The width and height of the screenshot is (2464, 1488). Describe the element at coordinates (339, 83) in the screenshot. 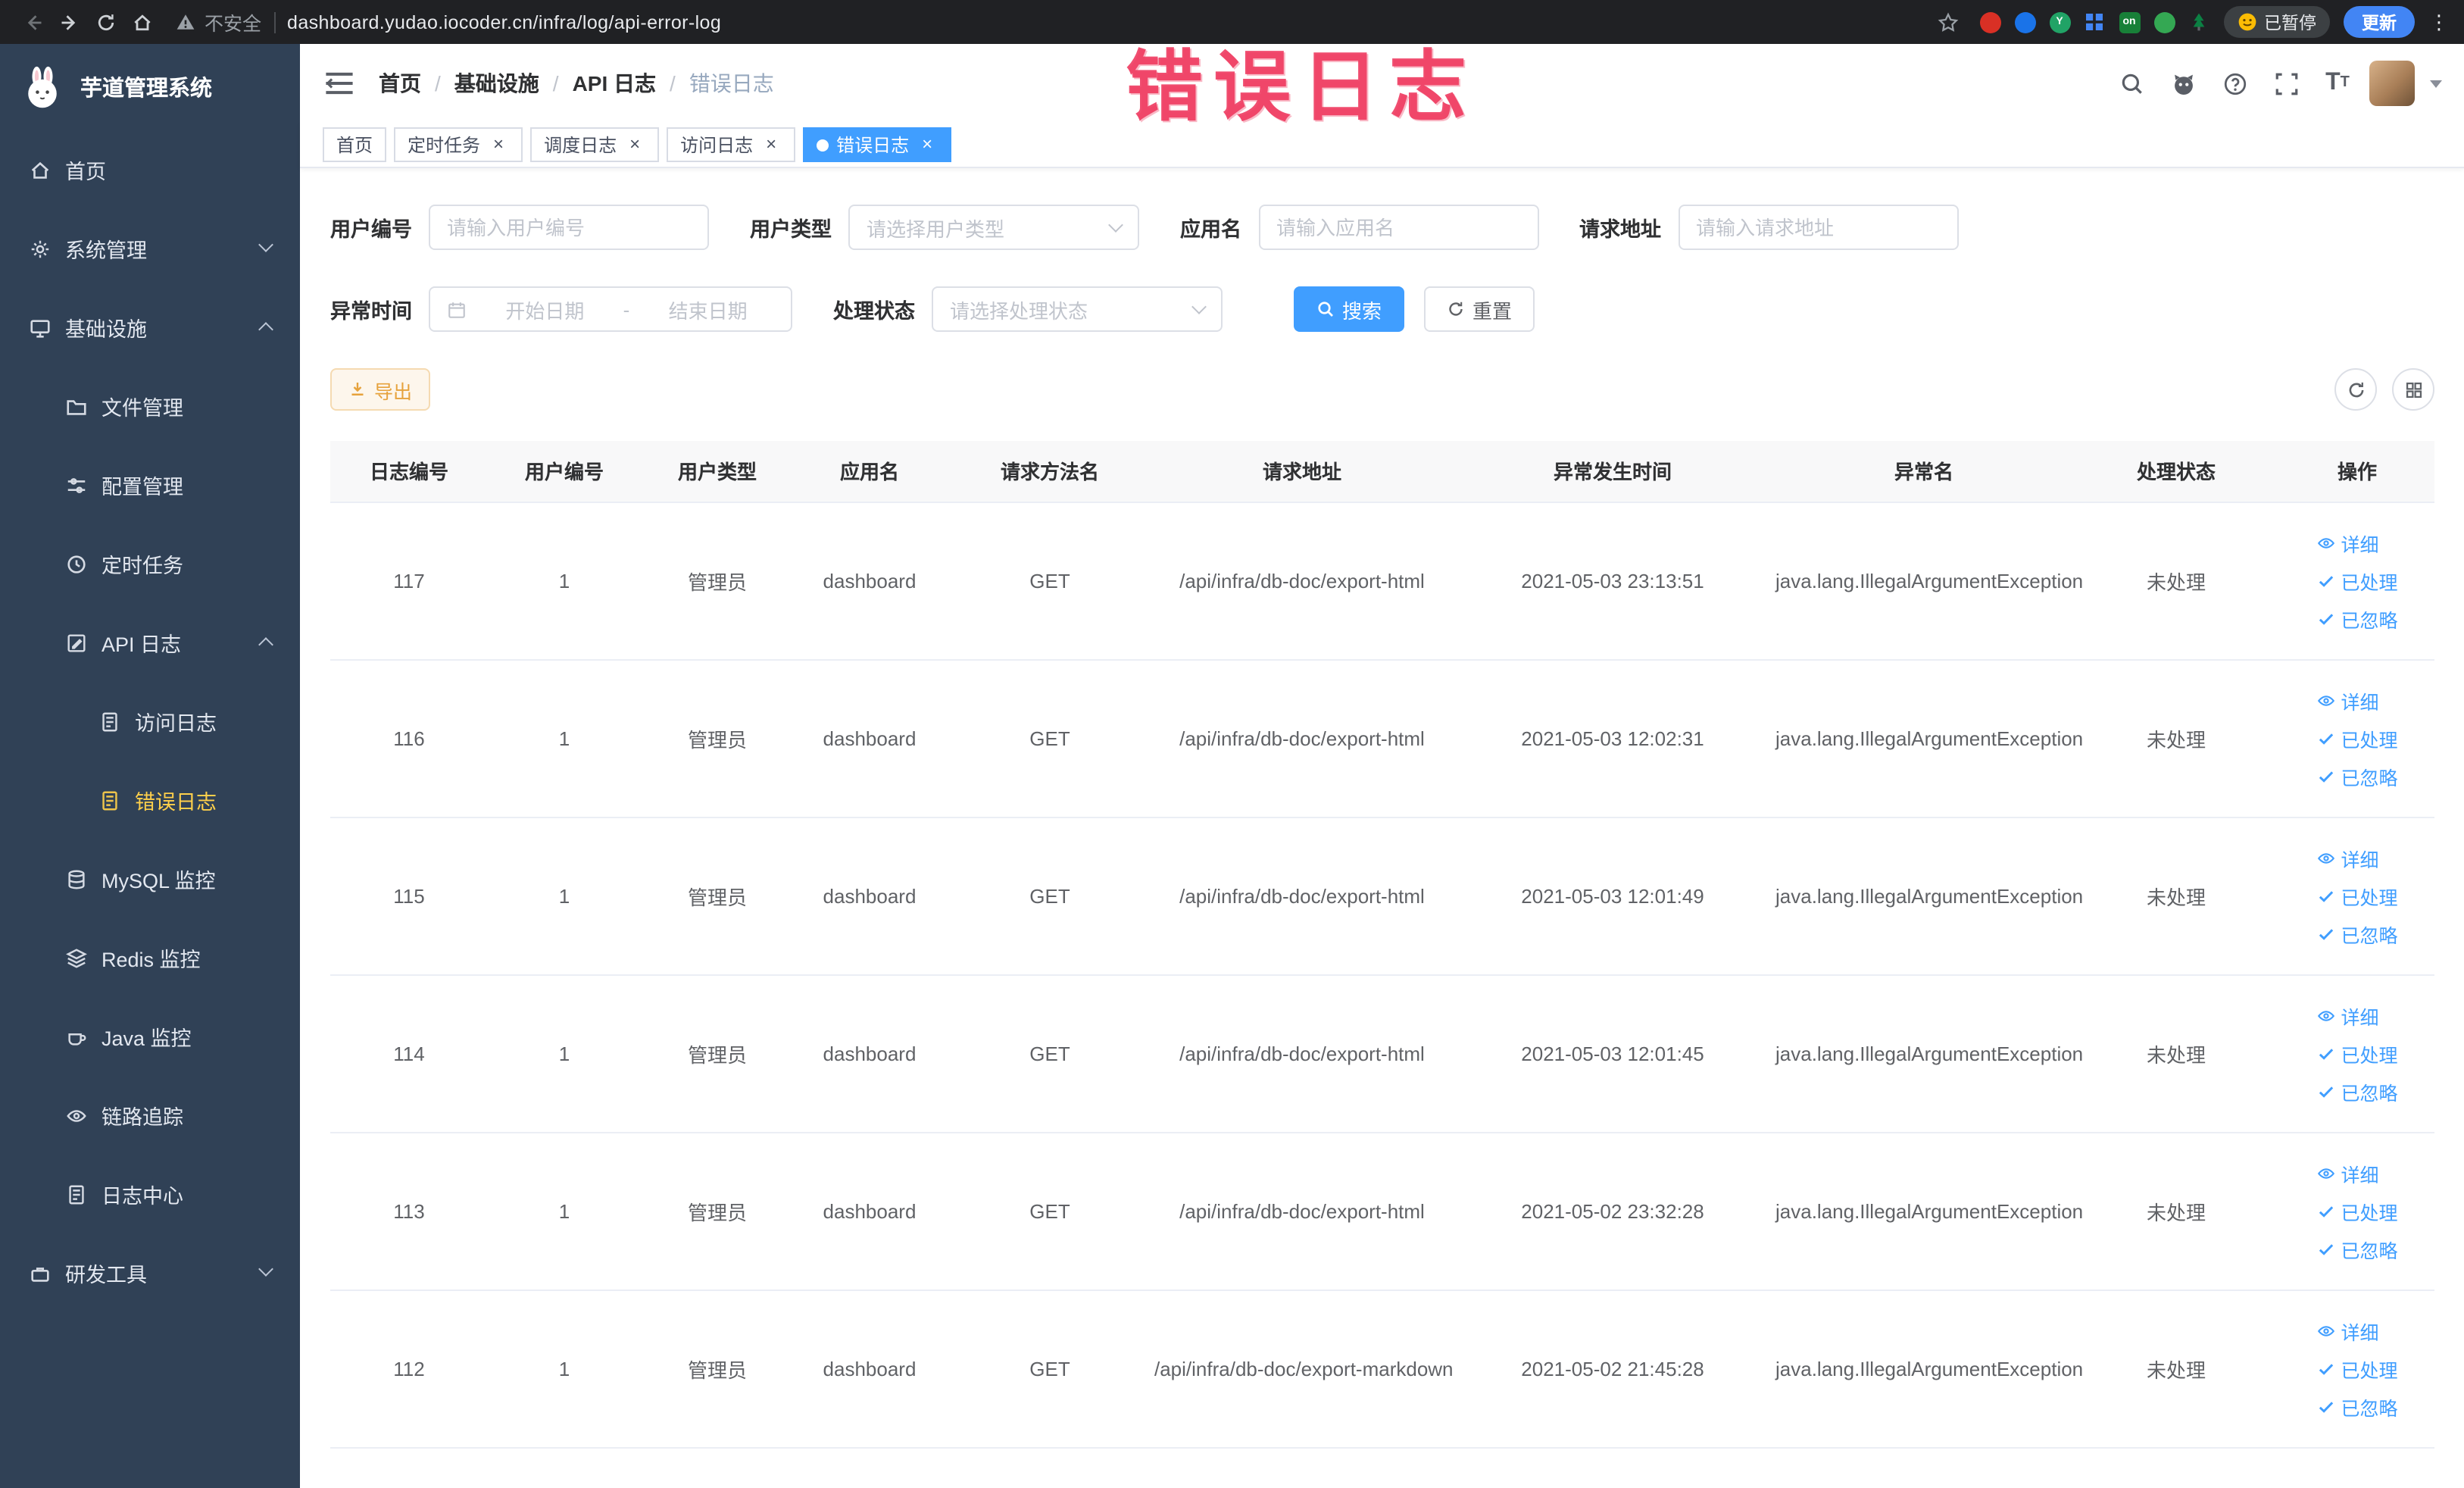

I see `hamburger-icon` at that location.